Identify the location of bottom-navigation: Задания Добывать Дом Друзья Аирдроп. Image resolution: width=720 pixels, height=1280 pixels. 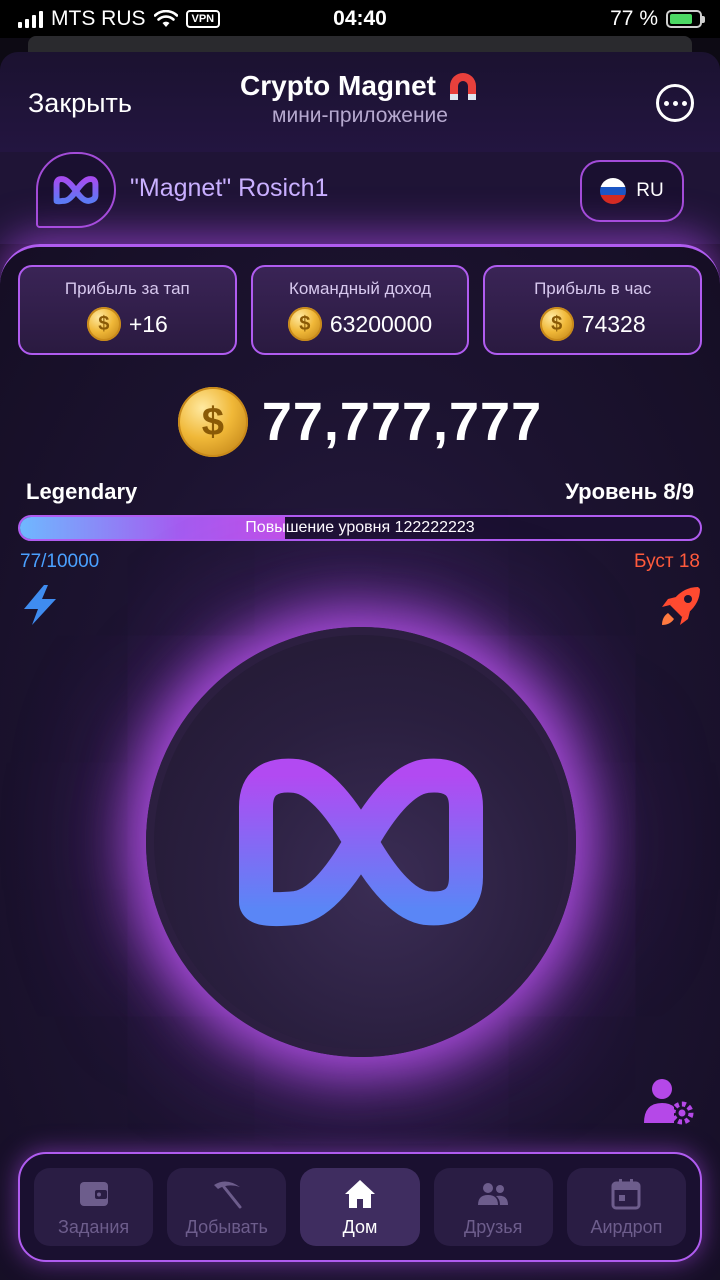
(360, 1207).